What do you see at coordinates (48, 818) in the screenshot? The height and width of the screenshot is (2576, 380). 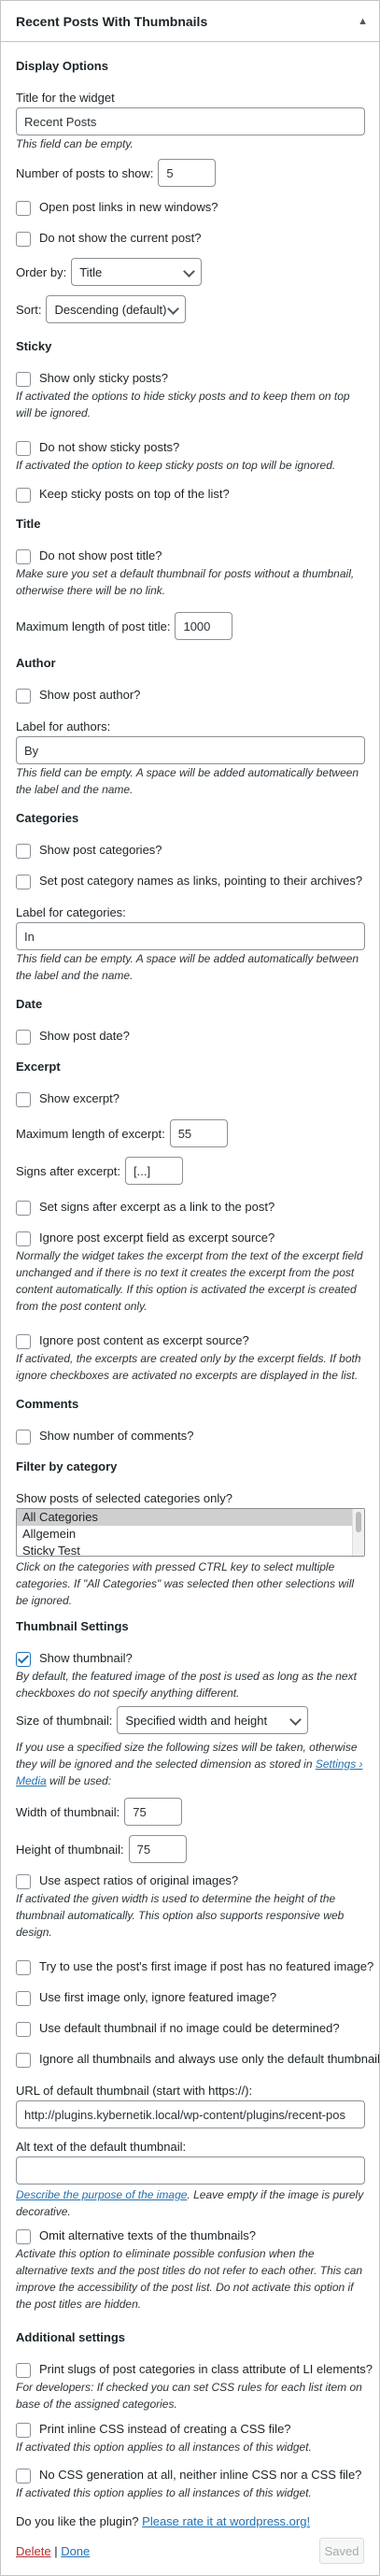 I see `section-categories: Categories` at bounding box center [48, 818].